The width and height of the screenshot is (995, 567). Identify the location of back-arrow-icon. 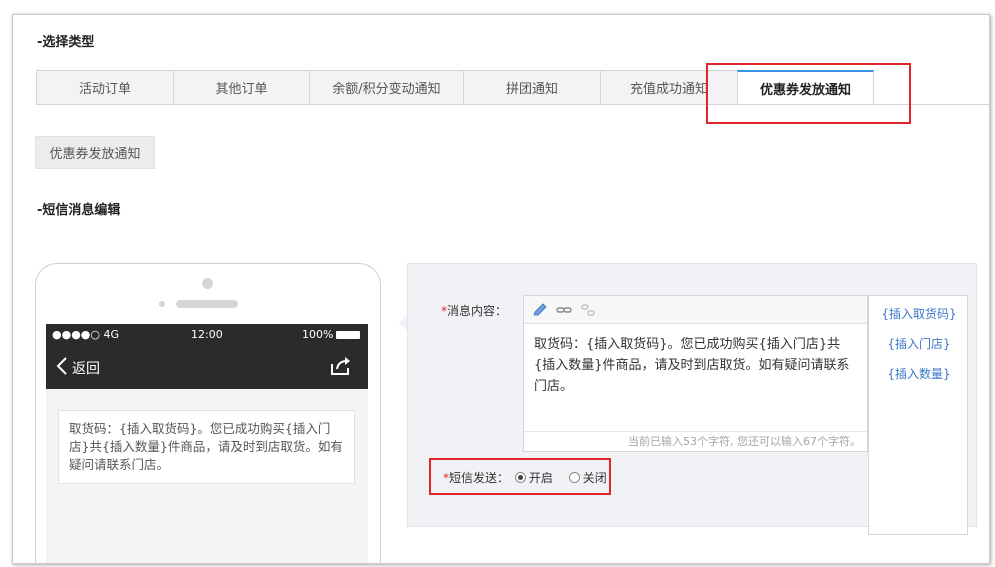
(62, 368).